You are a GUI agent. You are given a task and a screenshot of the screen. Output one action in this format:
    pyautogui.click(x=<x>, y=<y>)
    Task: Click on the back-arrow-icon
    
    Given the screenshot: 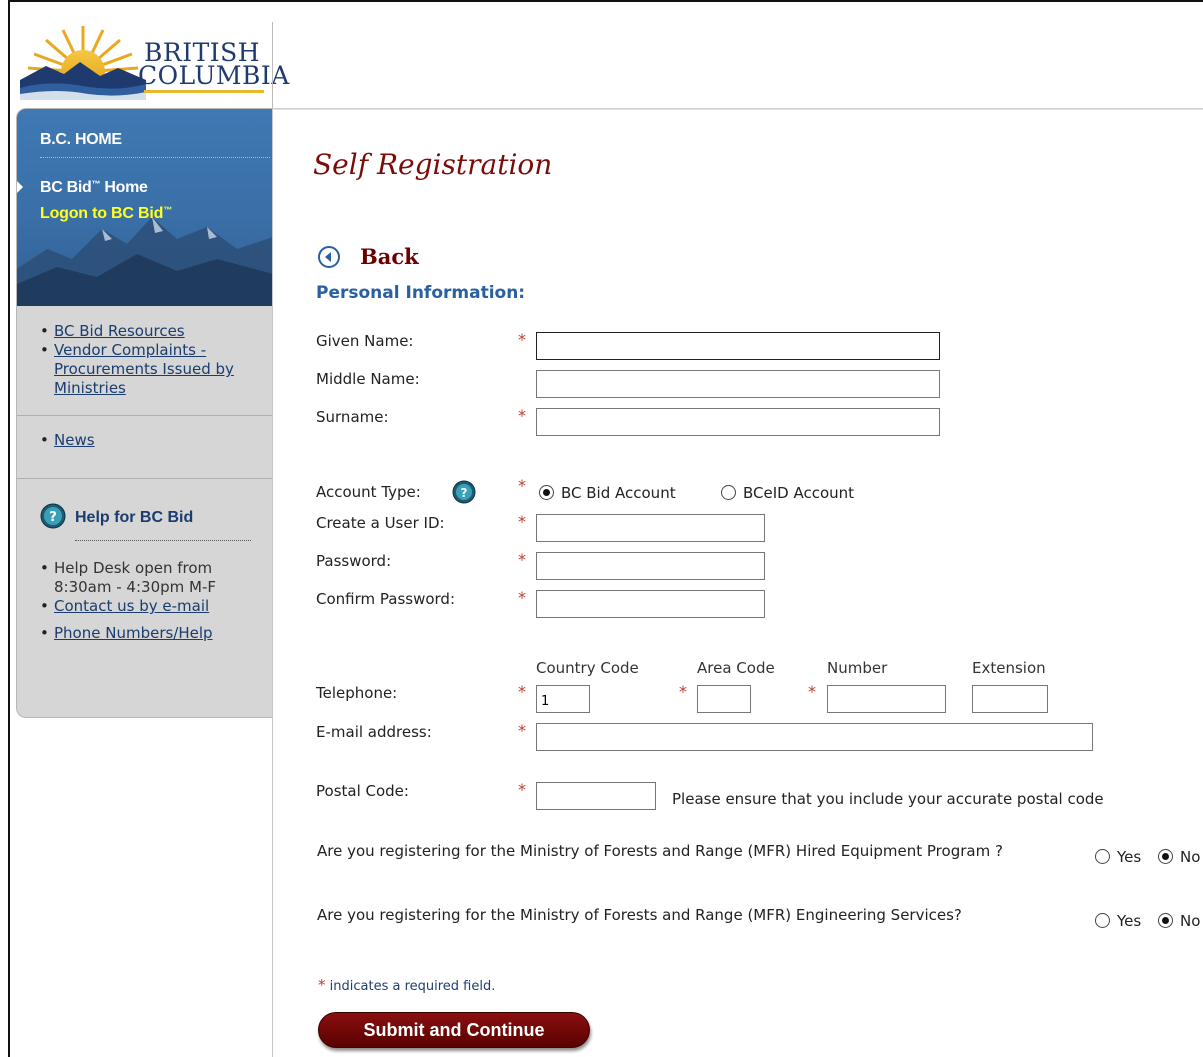 What is the action you would take?
    pyautogui.click(x=329, y=257)
    